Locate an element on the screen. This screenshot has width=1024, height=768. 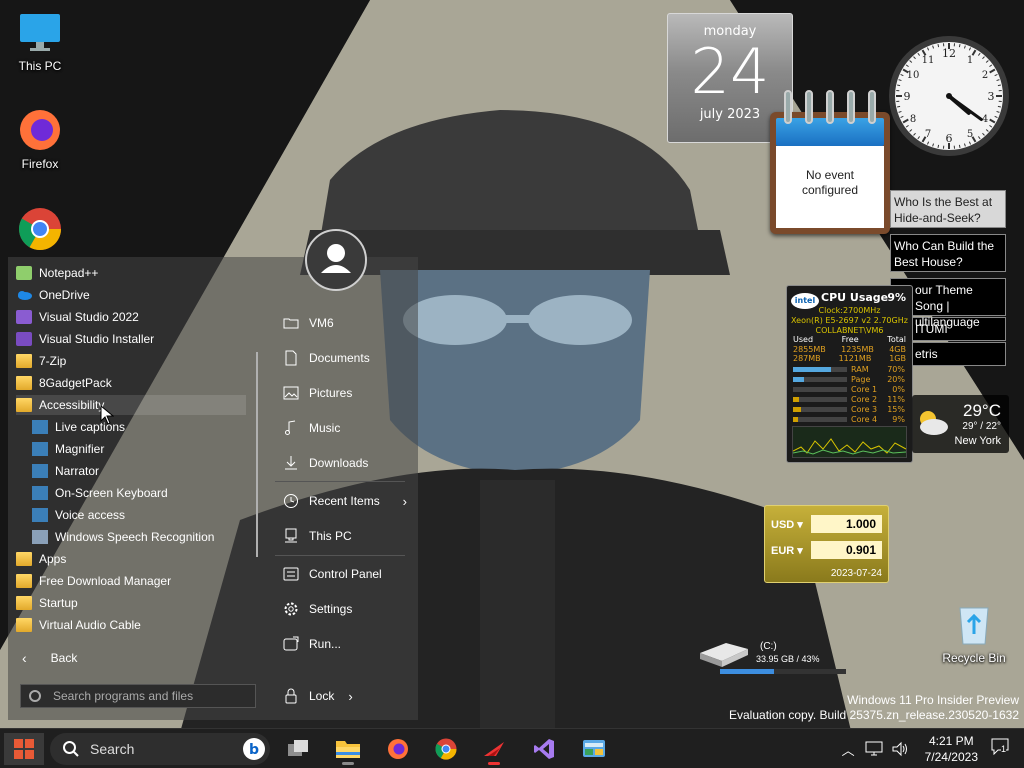
voice-access-icon is located at coordinates (40, 515).